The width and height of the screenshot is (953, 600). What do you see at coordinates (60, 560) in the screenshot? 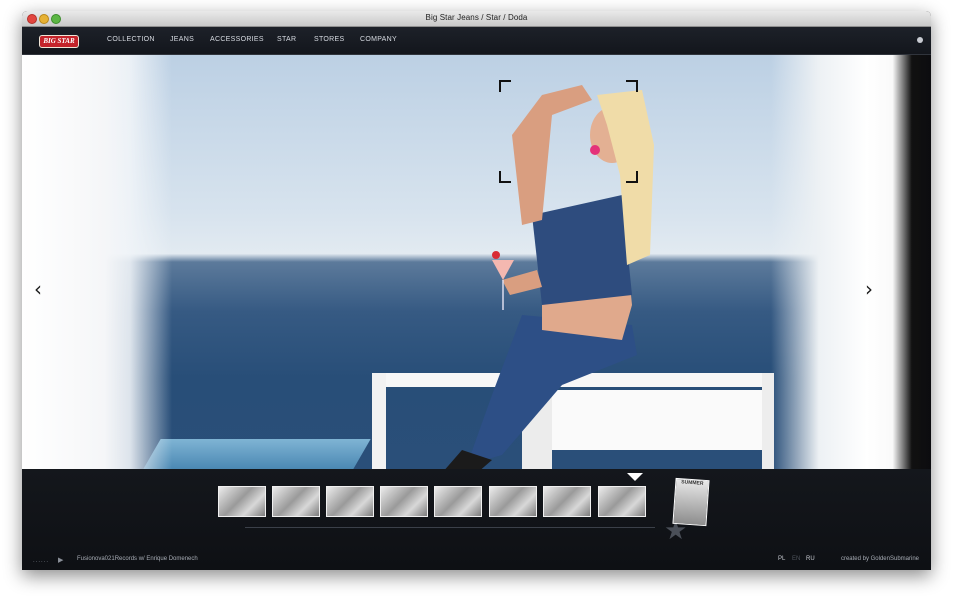
I see `play-icon: ▶` at bounding box center [60, 560].